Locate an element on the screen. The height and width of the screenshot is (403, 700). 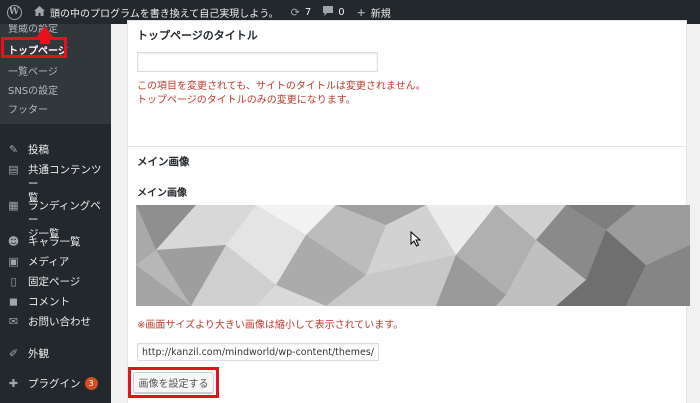
sidebar-item-plugin: ✚ プラグイン 3 is located at coordinates (55, 385).